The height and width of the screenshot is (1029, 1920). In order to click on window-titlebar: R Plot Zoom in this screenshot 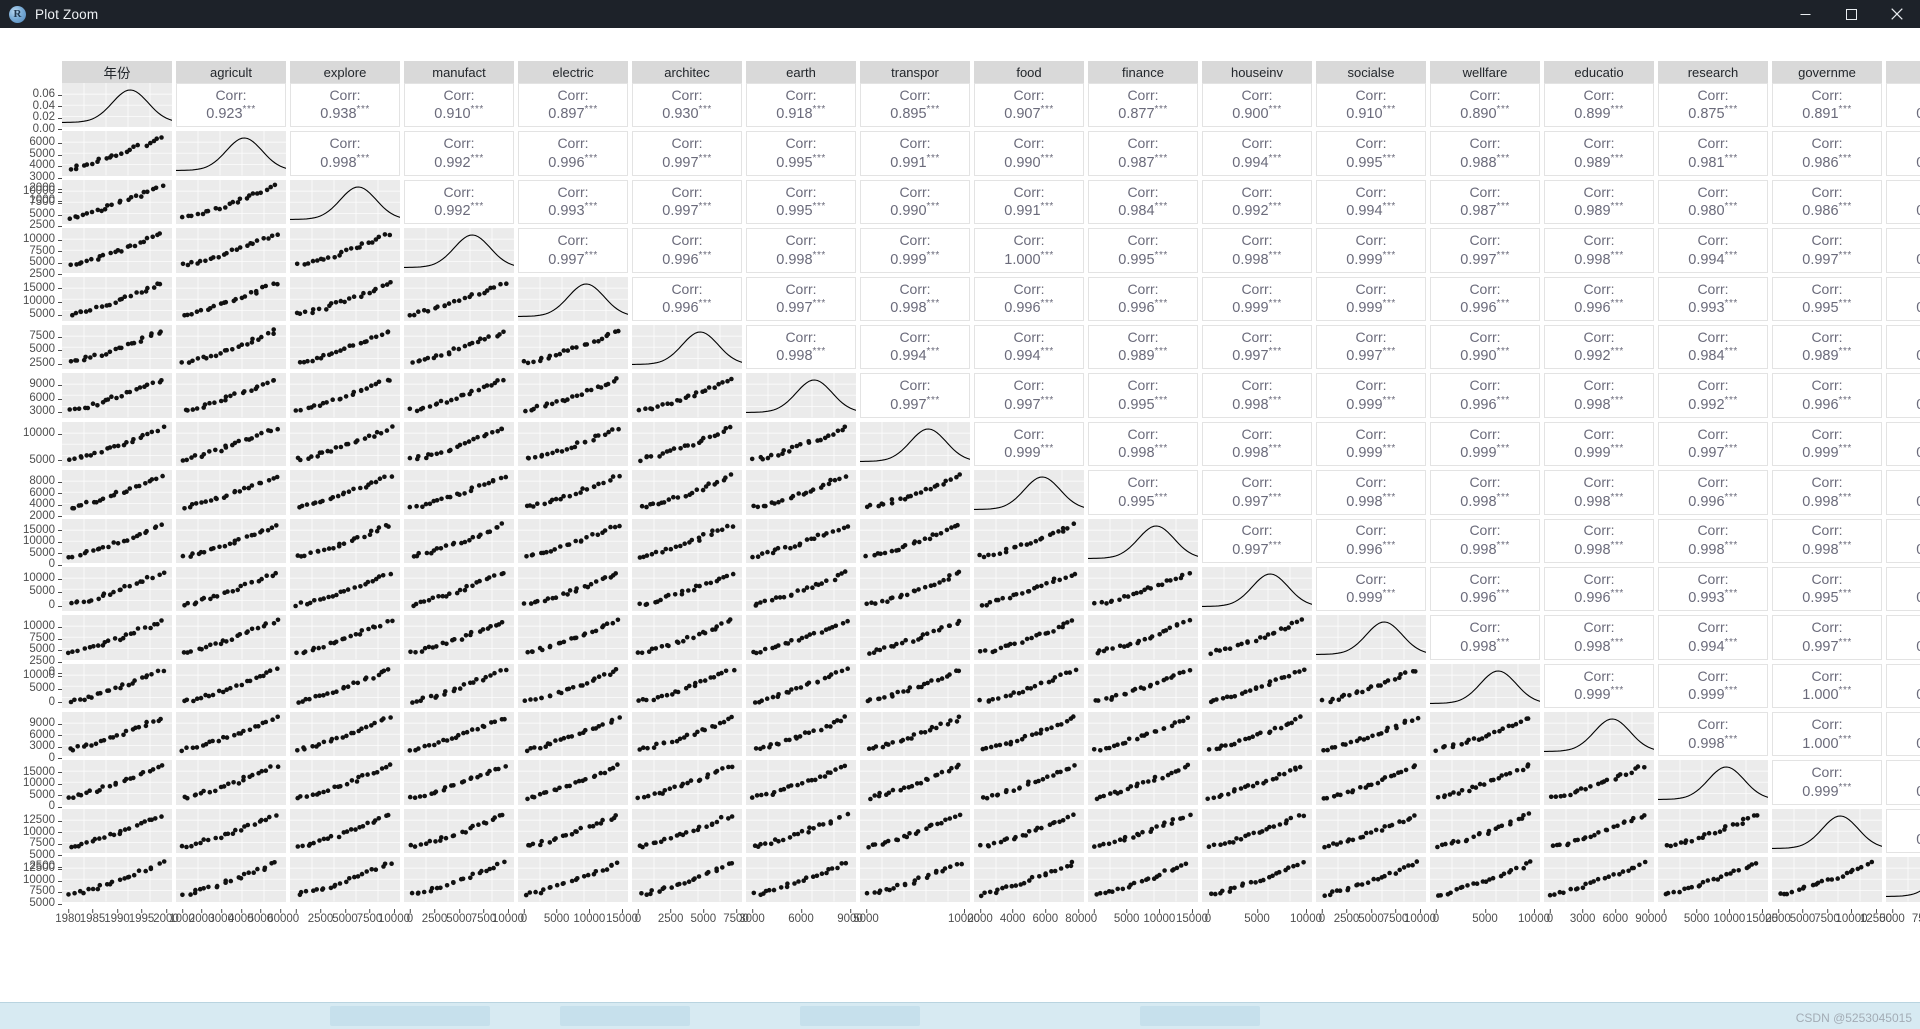, I will do `click(960, 14)`.